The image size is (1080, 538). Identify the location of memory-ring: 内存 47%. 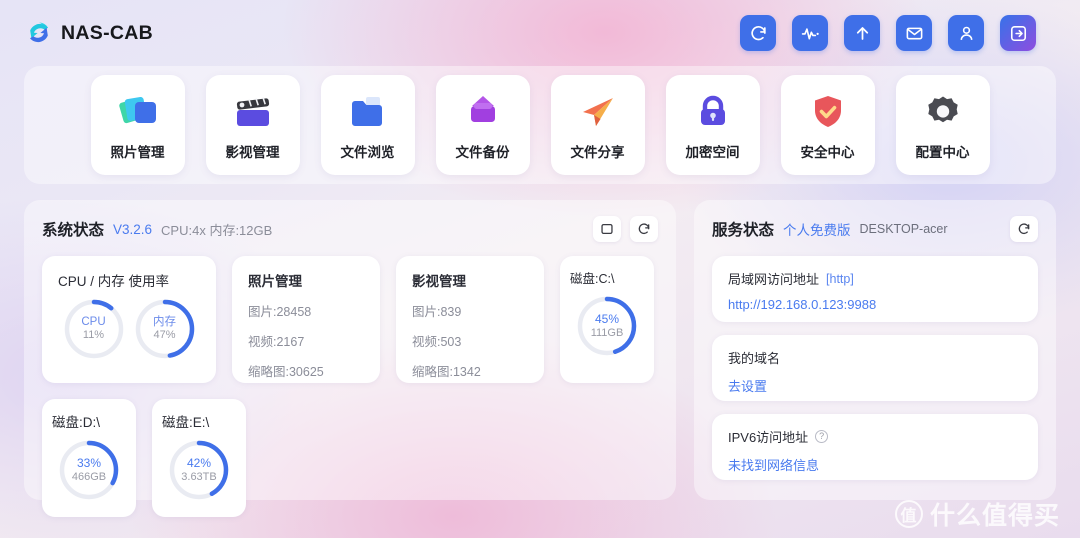
(165, 329).